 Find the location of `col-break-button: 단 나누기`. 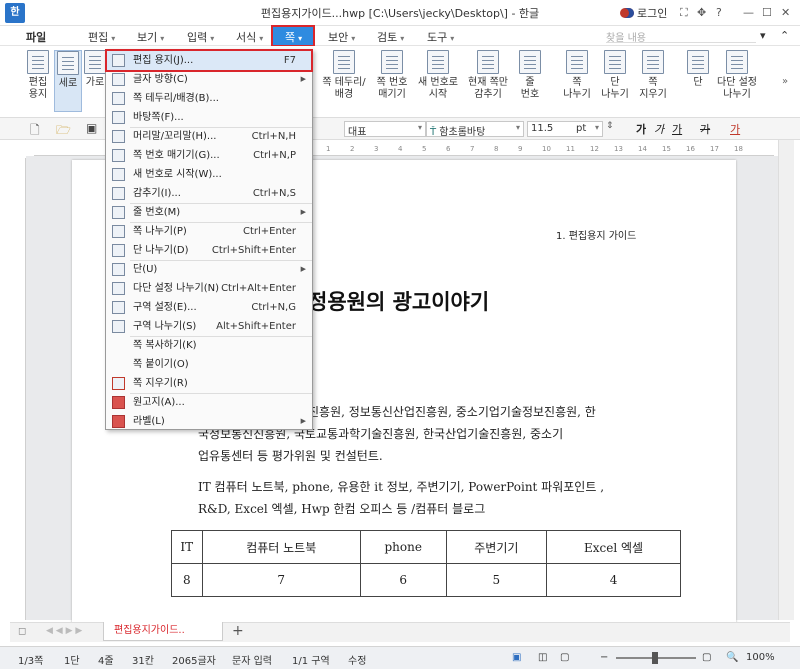

col-break-button: 단 나누기 is located at coordinates (615, 75).